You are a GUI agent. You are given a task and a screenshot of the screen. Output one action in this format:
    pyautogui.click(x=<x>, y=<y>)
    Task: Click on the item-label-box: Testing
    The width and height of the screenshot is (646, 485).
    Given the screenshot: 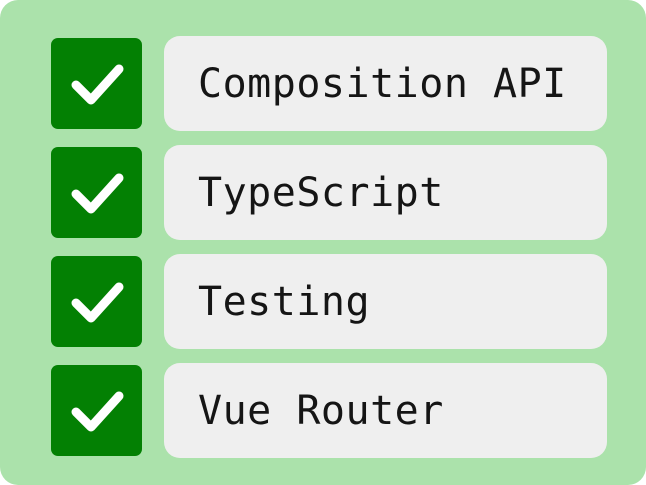 What is the action you would take?
    pyautogui.click(x=385, y=301)
    